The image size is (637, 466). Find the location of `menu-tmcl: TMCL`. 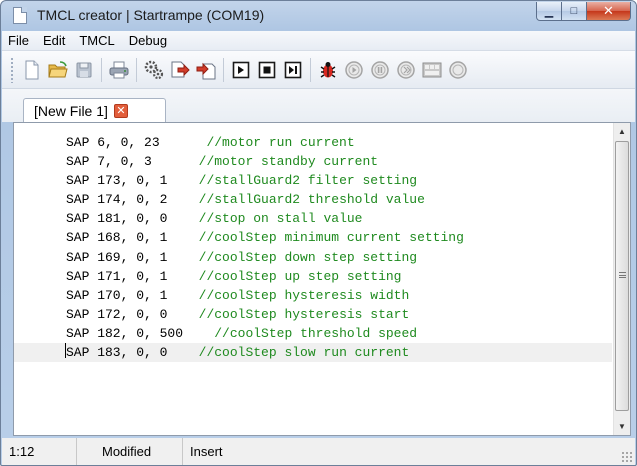

menu-tmcl: TMCL is located at coordinates (97, 40).